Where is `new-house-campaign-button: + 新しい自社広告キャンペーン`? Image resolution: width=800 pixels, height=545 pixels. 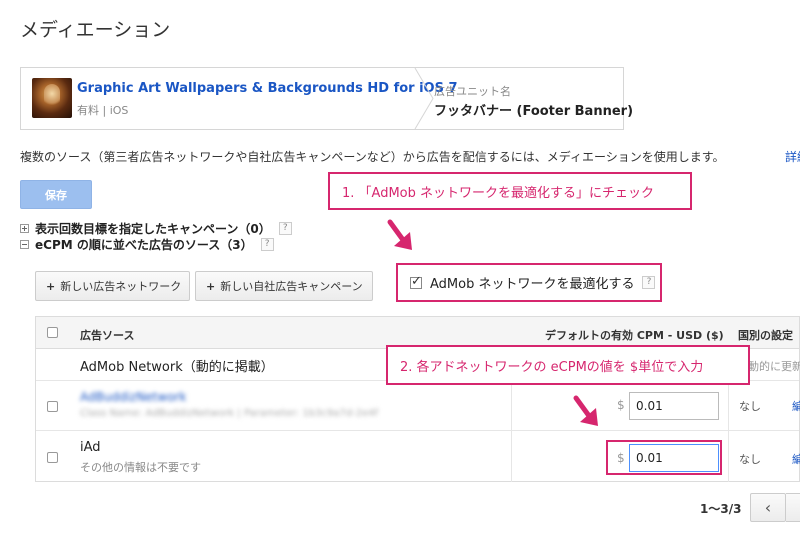 new-house-campaign-button: + 新しい自社広告キャンペーン is located at coordinates (284, 286).